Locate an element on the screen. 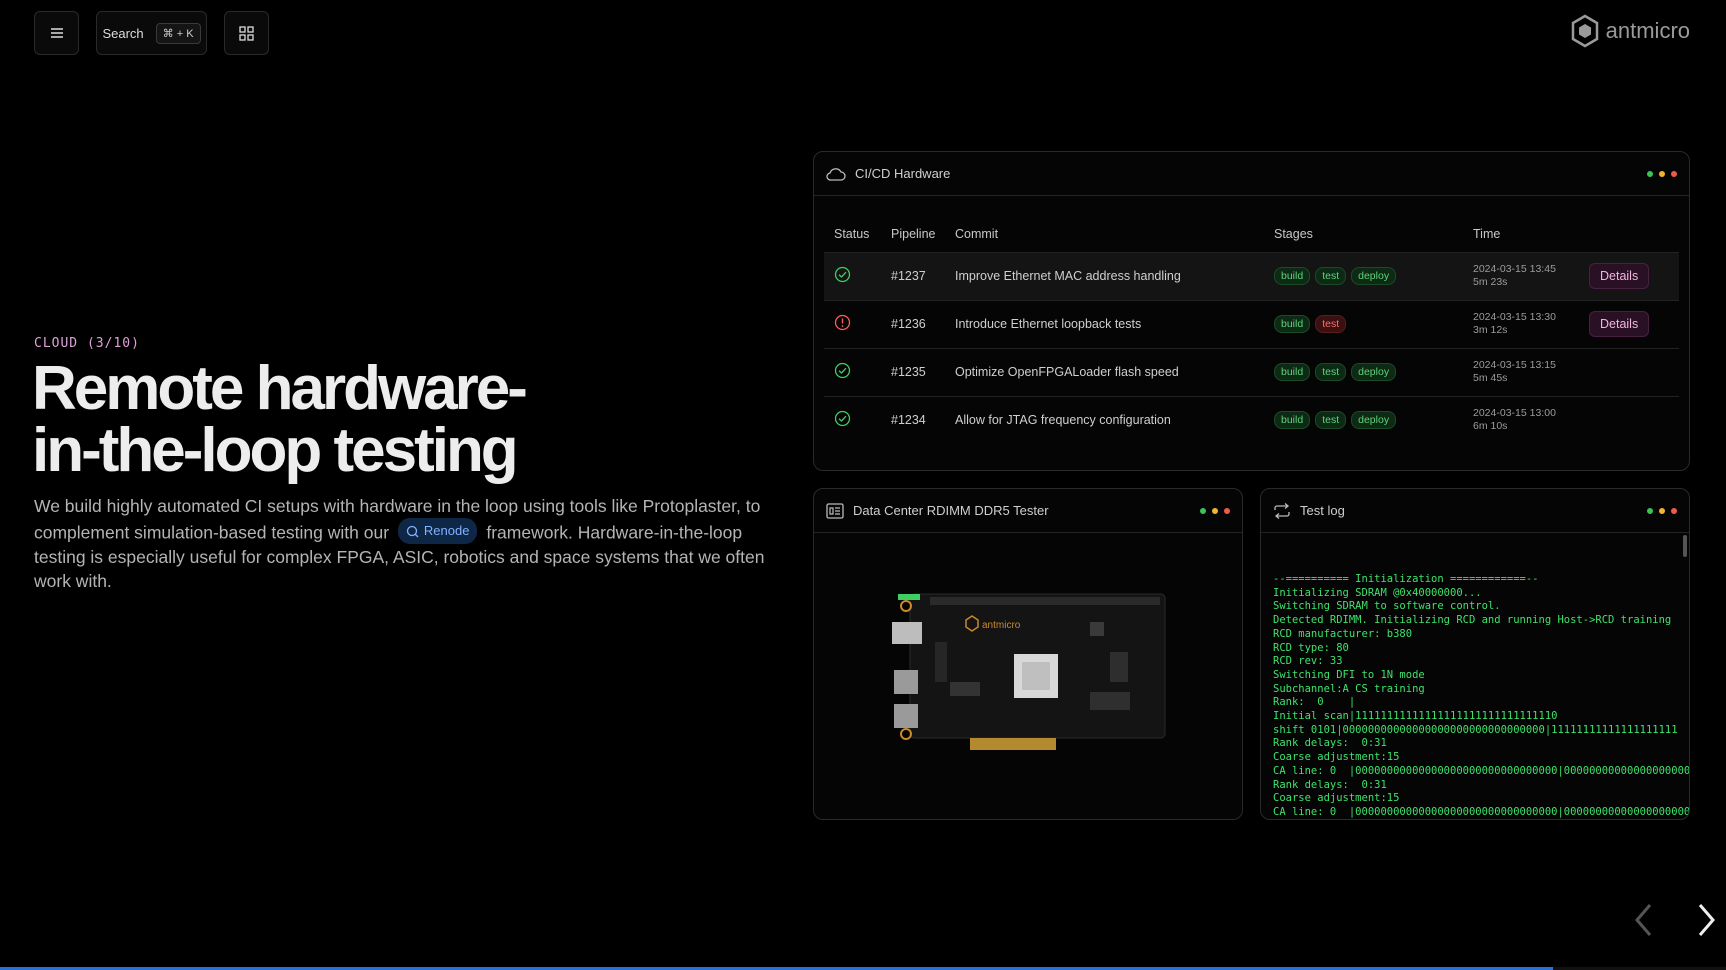  section-eyebrow: CLOUD (3/10) is located at coordinates (87, 343).